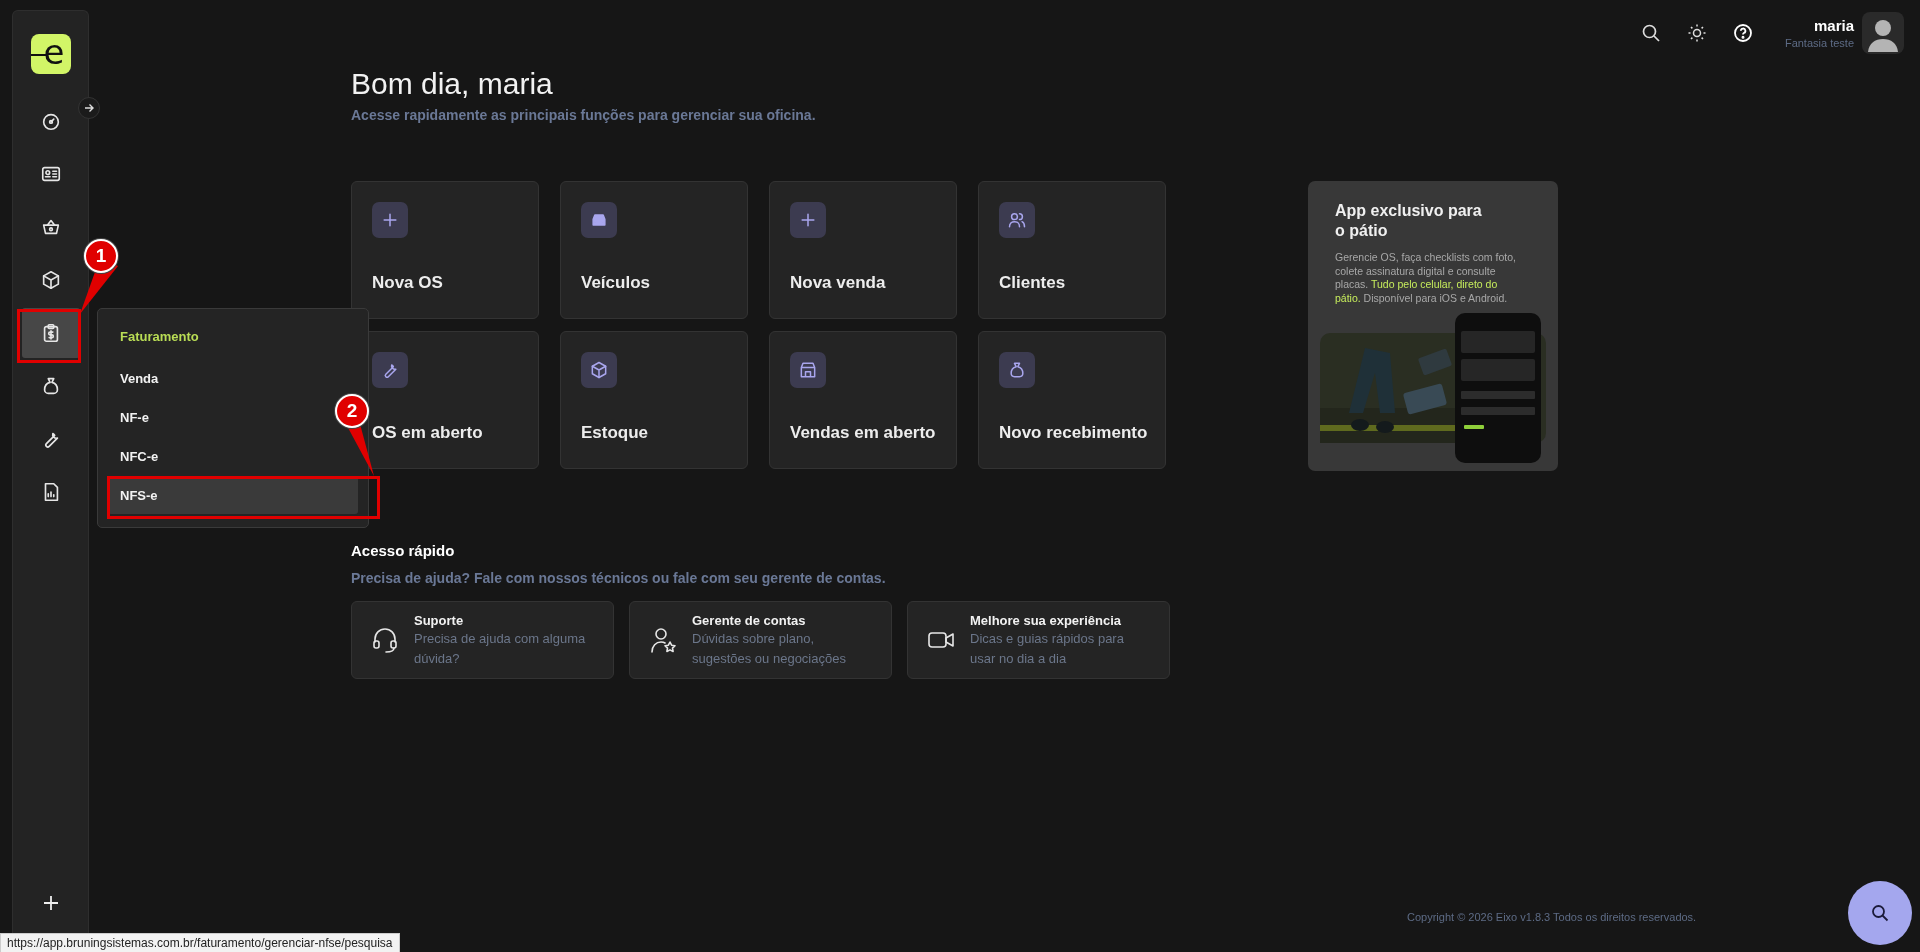  I want to click on status-url: https://app.bruningsistemas.com.br/faturamento/gerenciar-nfse/pesquisa, so click(200, 942).